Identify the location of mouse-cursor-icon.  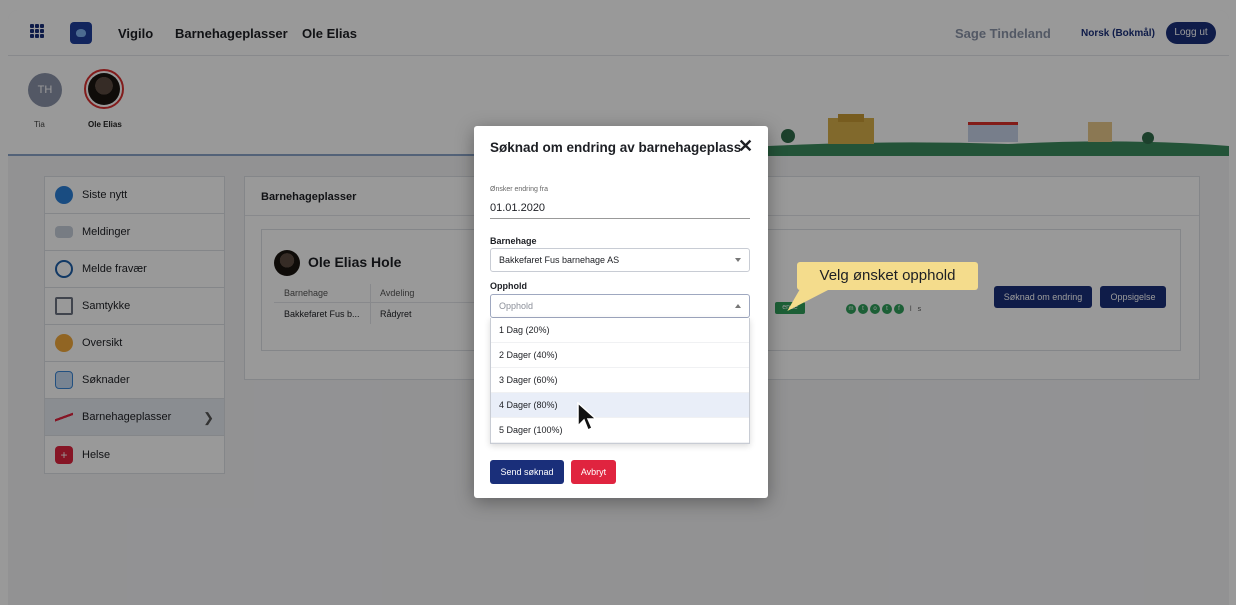
(587, 417).